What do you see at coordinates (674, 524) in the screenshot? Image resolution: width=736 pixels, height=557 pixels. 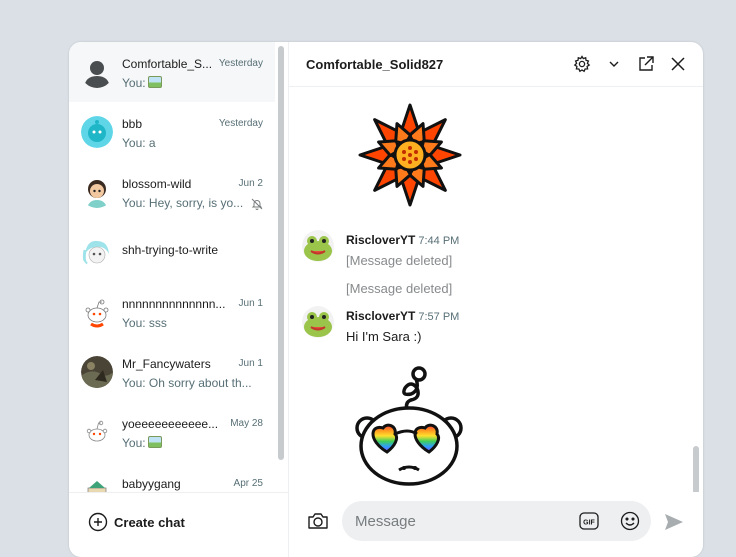 I see `send-icon` at bounding box center [674, 524].